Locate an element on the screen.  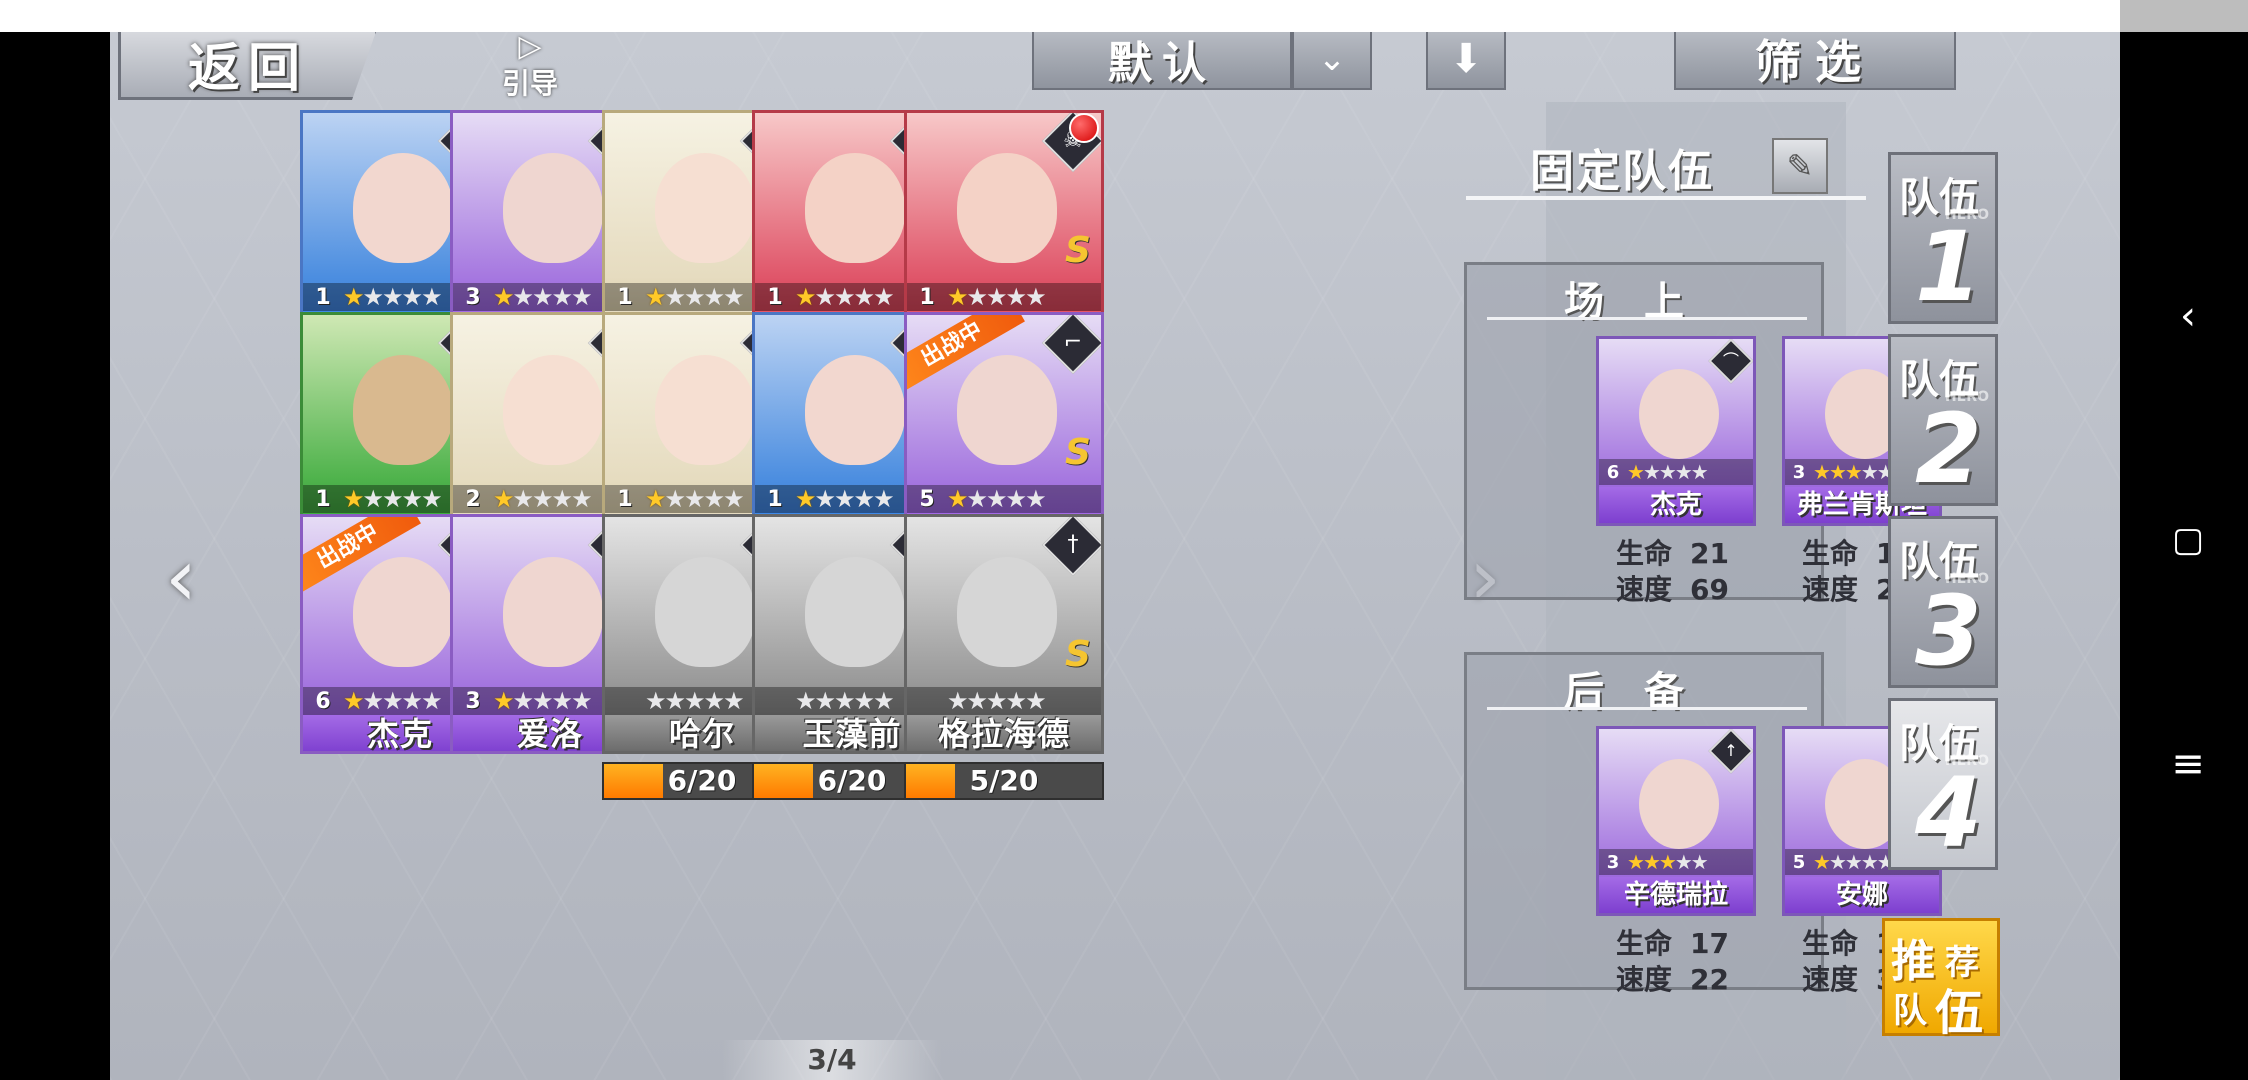
star-row: 6 ★★★★★ is located at coordinates (1676, 472).